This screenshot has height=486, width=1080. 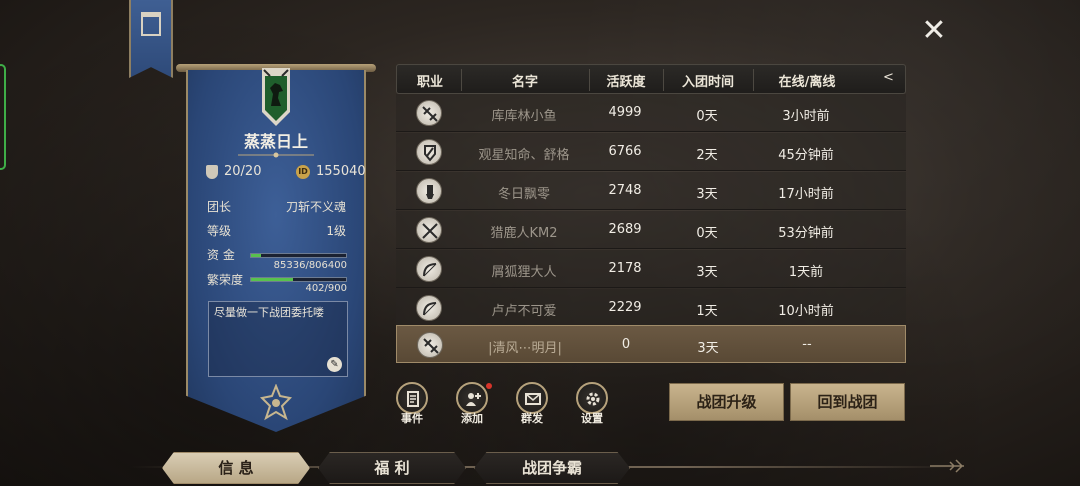 What do you see at coordinates (212, 171) in the screenshot?
I see `member-shield-icon` at bounding box center [212, 171].